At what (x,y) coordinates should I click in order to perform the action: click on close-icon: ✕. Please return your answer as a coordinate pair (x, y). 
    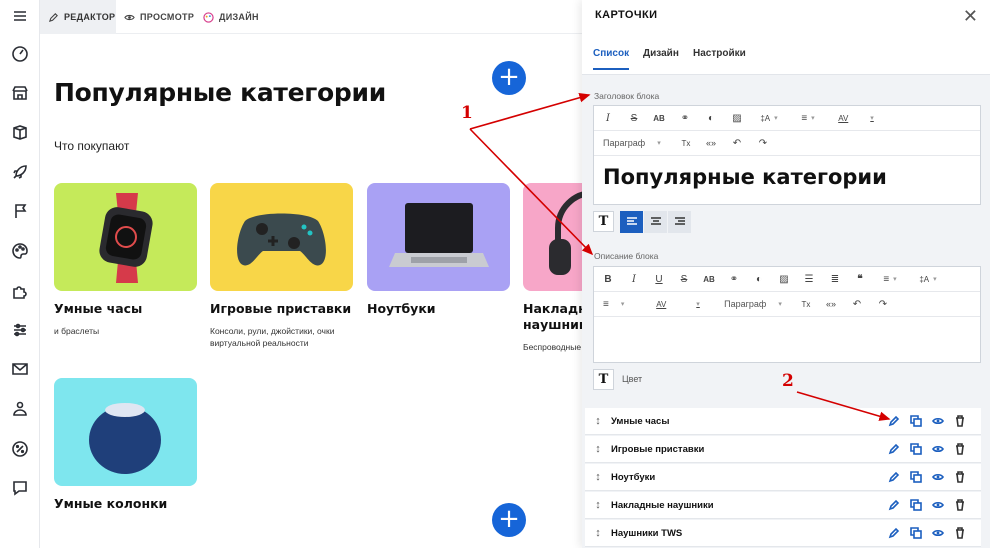
    Looking at the image, I should click on (970, 16).